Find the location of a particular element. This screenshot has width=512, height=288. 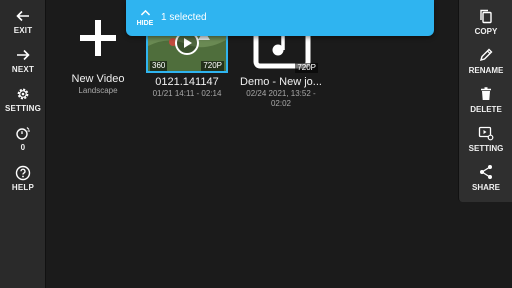

chevron-up-icon is located at coordinates (145, 12).